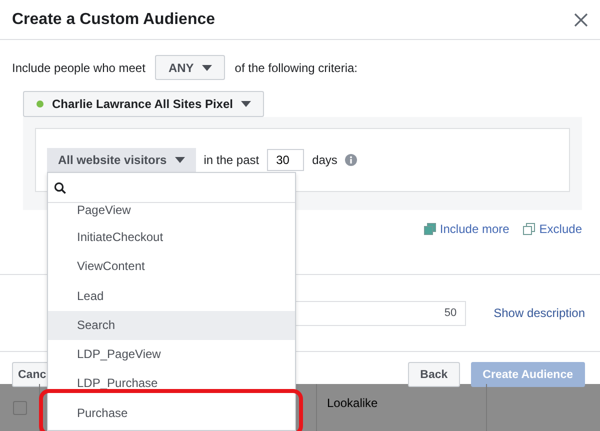  What do you see at coordinates (539, 313) in the screenshot?
I see `show-description-link: Show description` at bounding box center [539, 313].